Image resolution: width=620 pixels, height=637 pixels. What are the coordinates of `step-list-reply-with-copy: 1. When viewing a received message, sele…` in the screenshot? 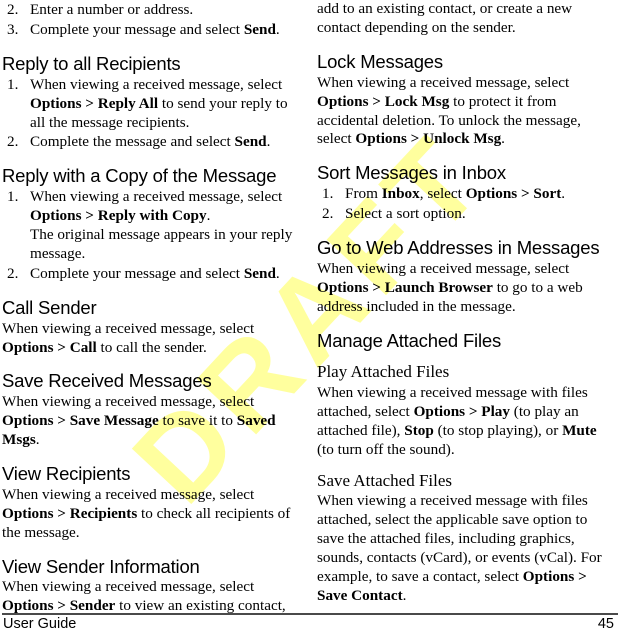 It's located at (148, 236).